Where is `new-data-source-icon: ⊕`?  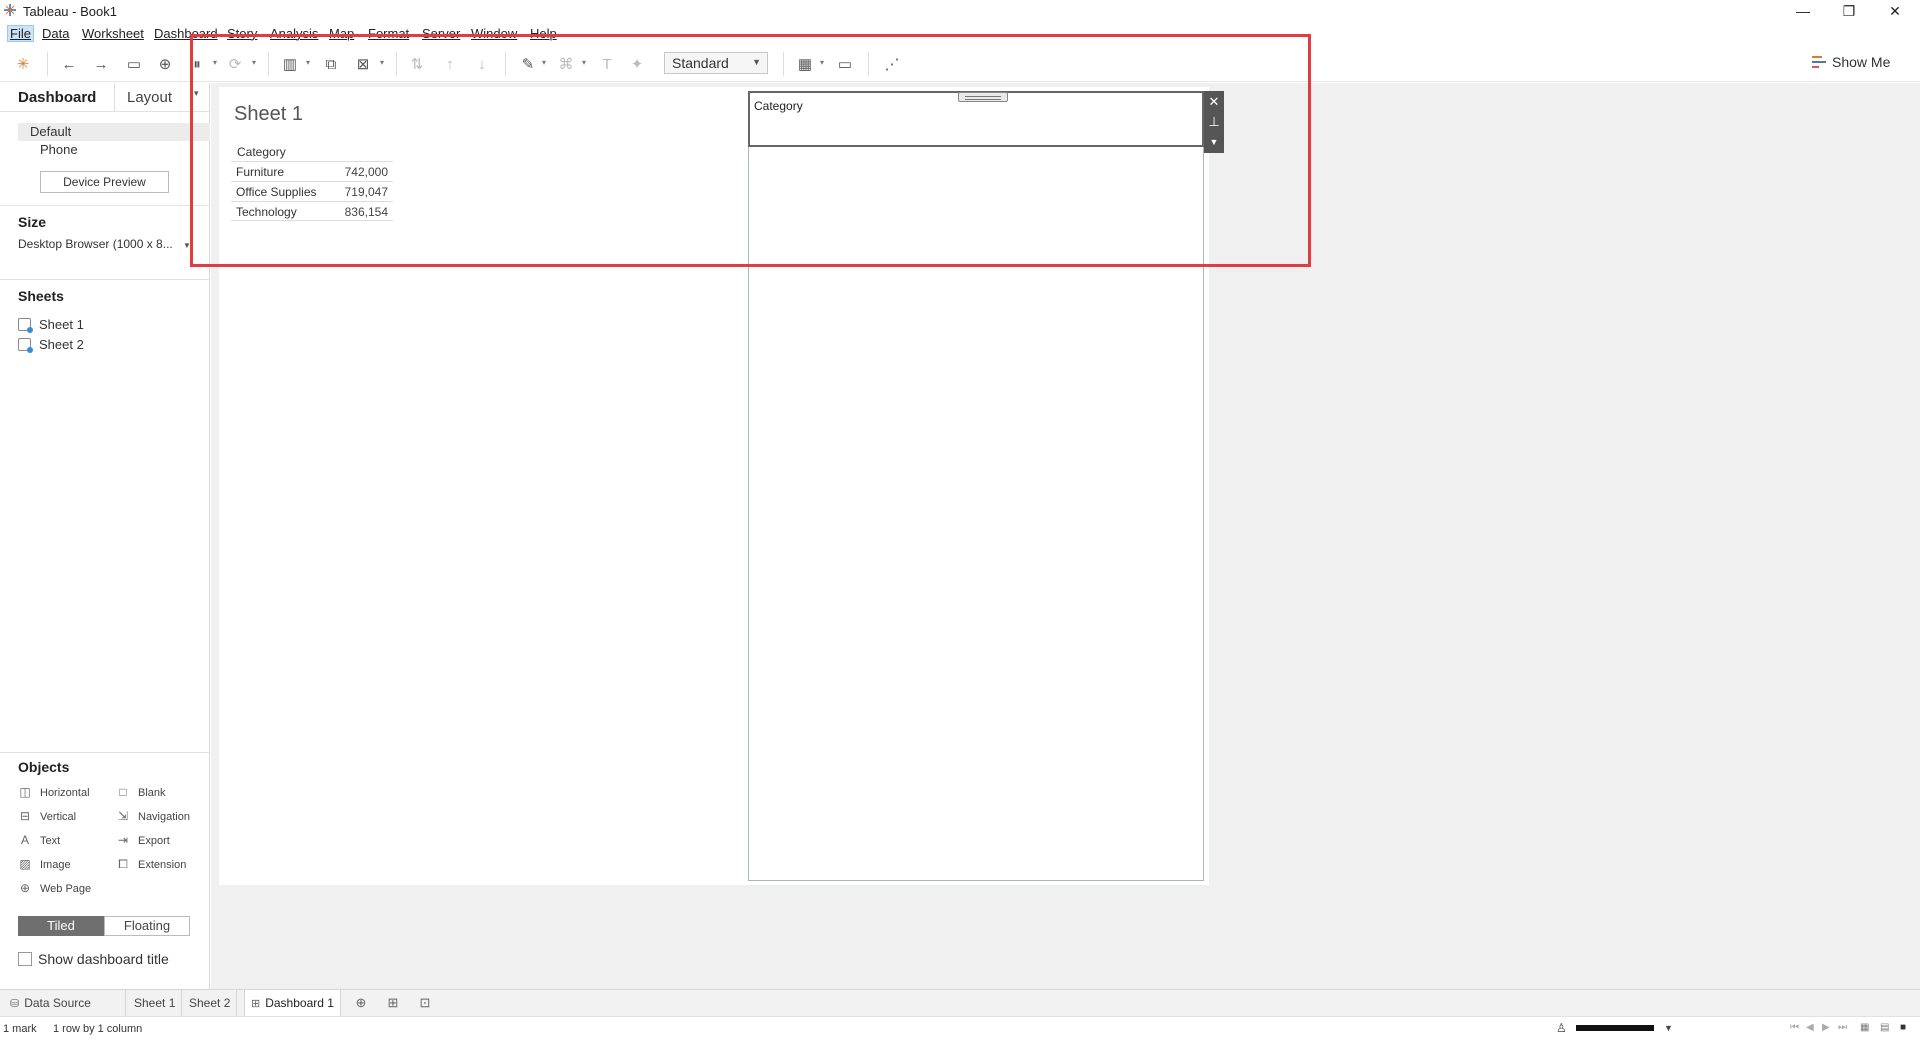
new-data-source-icon: ⊕ is located at coordinates (165, 64).